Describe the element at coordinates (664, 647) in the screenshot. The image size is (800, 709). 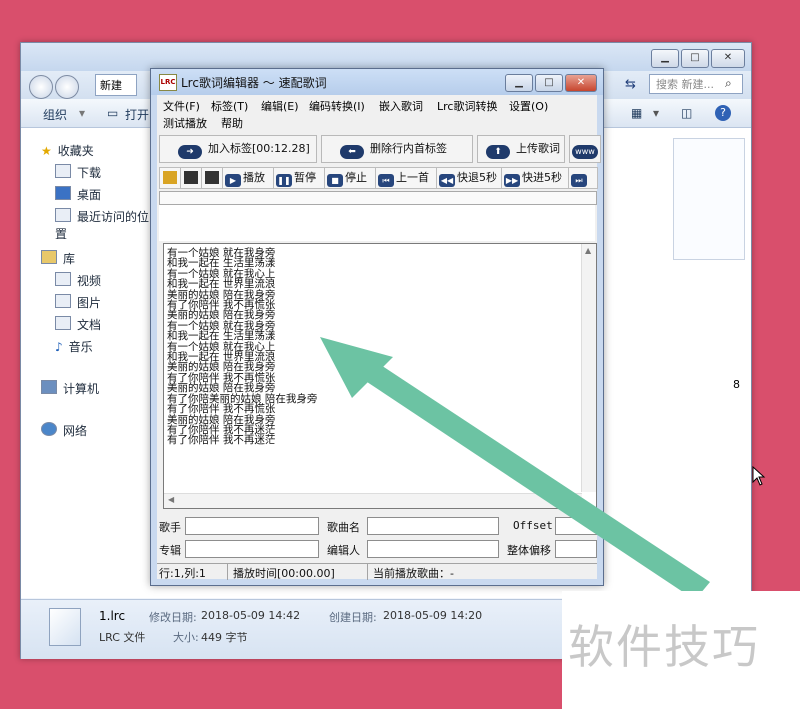
I see `watermark-text: 软件技巧` at that location.